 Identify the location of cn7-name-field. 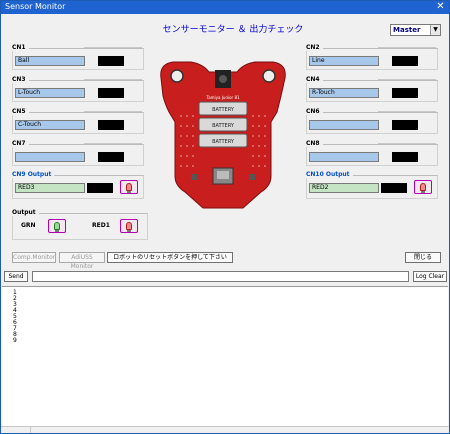
(50, 157).